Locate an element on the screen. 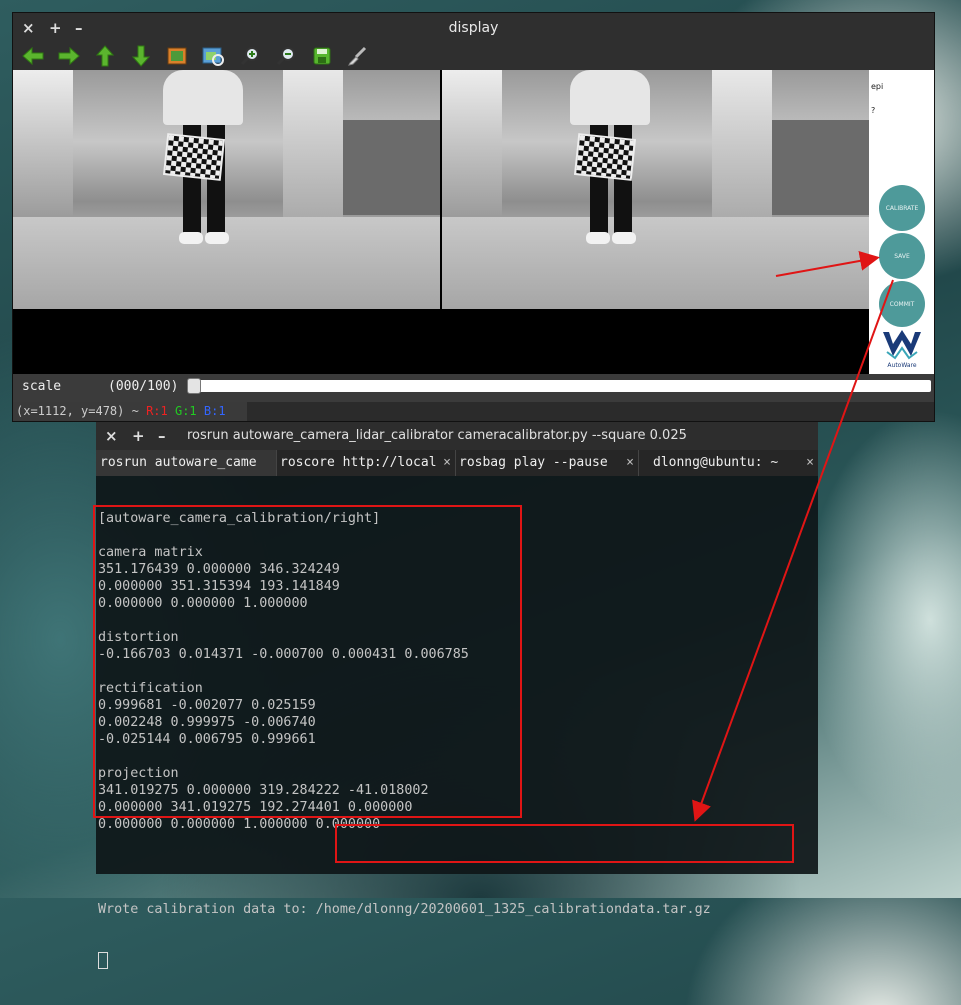  tab-rosbag: rosbag play --pause × is located at coordinates (547, 463).